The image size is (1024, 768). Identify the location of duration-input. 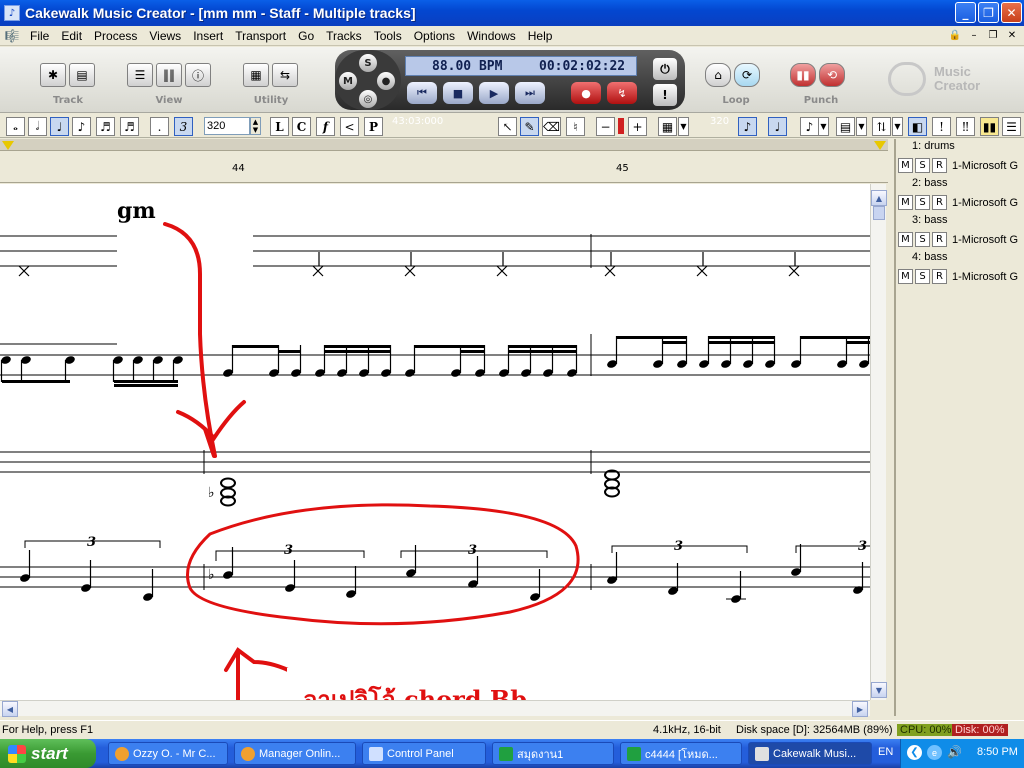
(227, 126).